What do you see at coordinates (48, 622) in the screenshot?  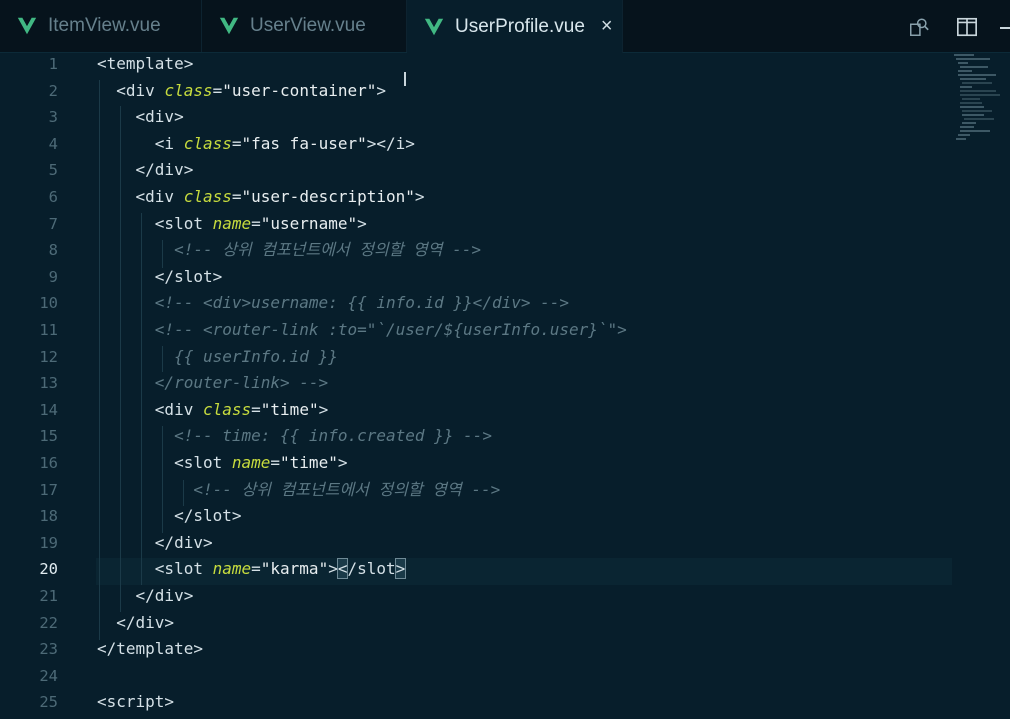 I see `line-number: 22` at bounding box center [48, 622].